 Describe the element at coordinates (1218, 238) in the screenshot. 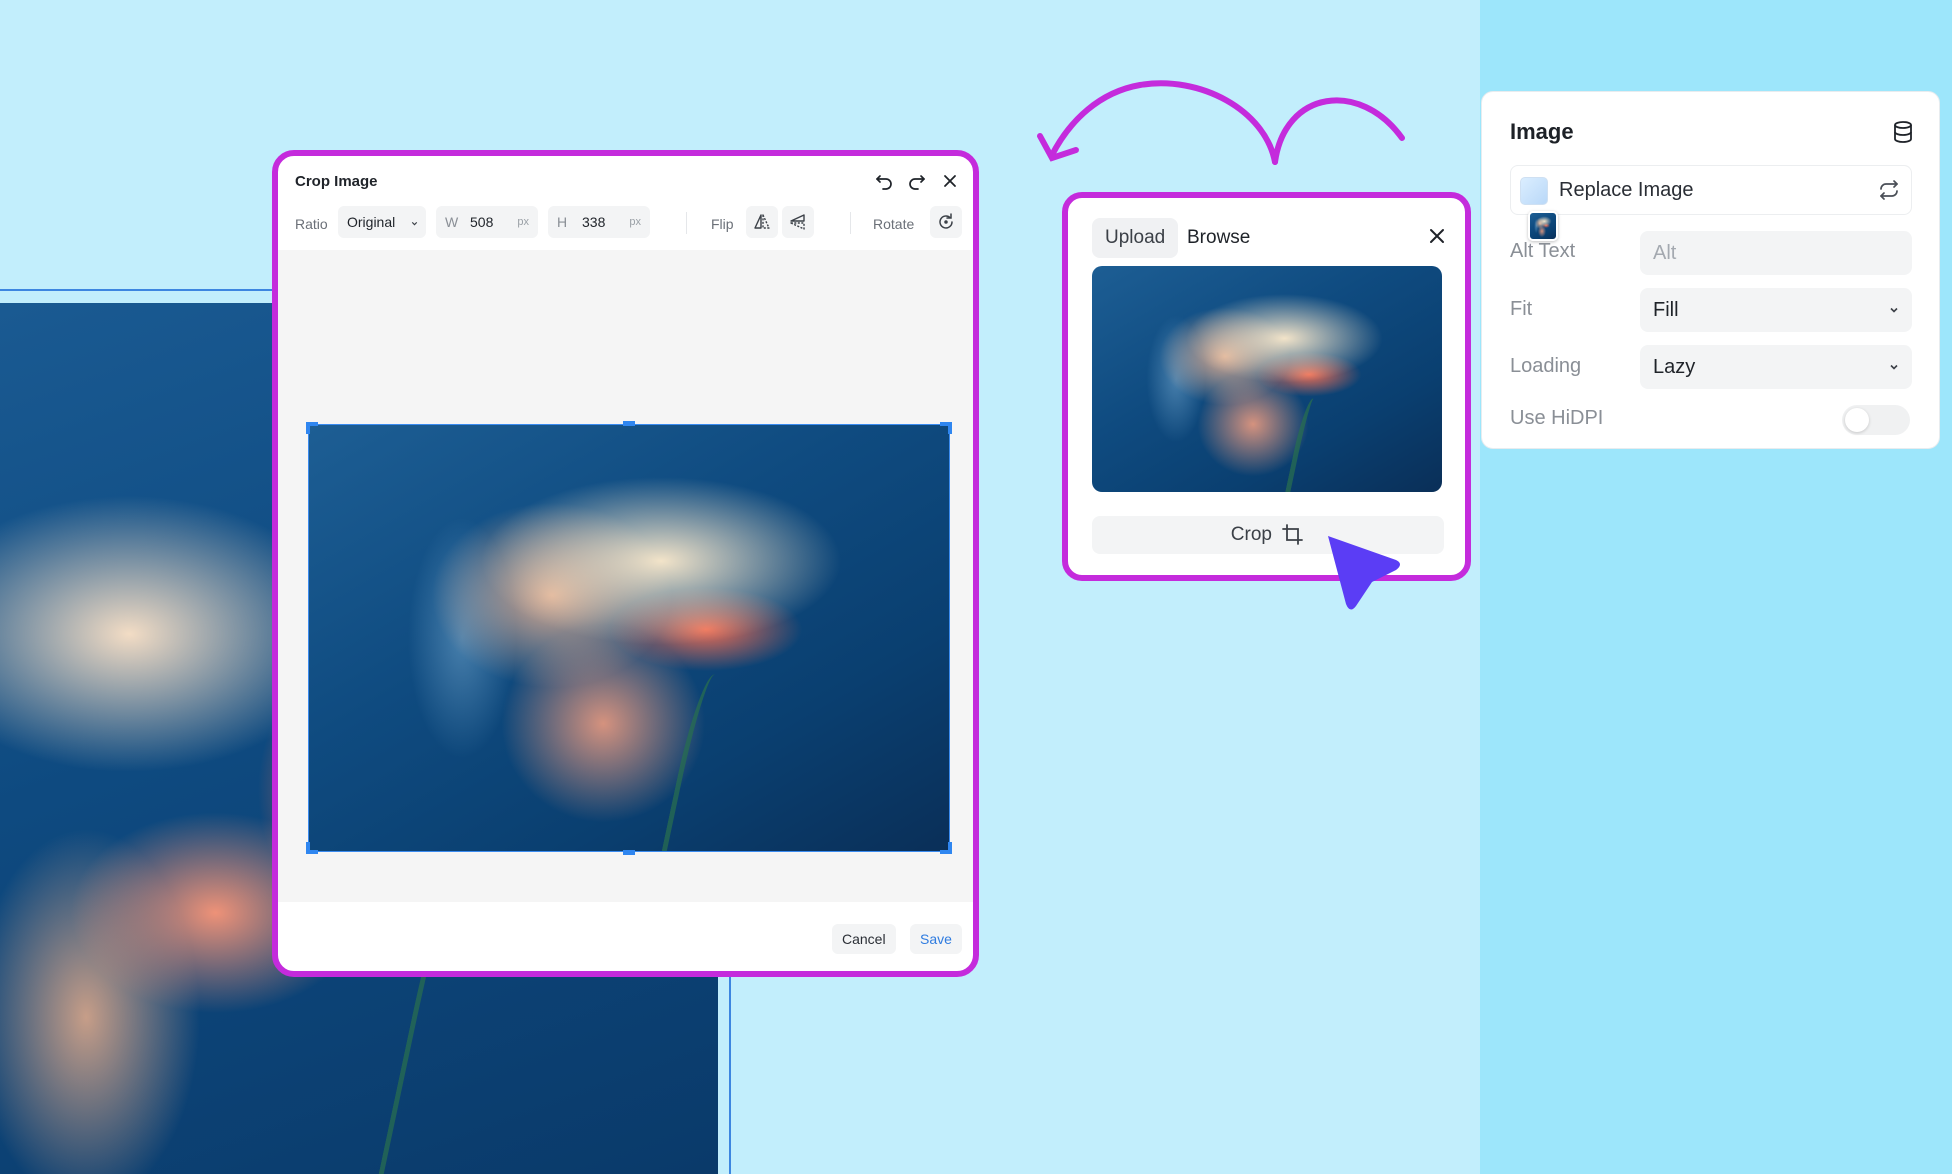

I see `tab-browse: Browse` at that location.